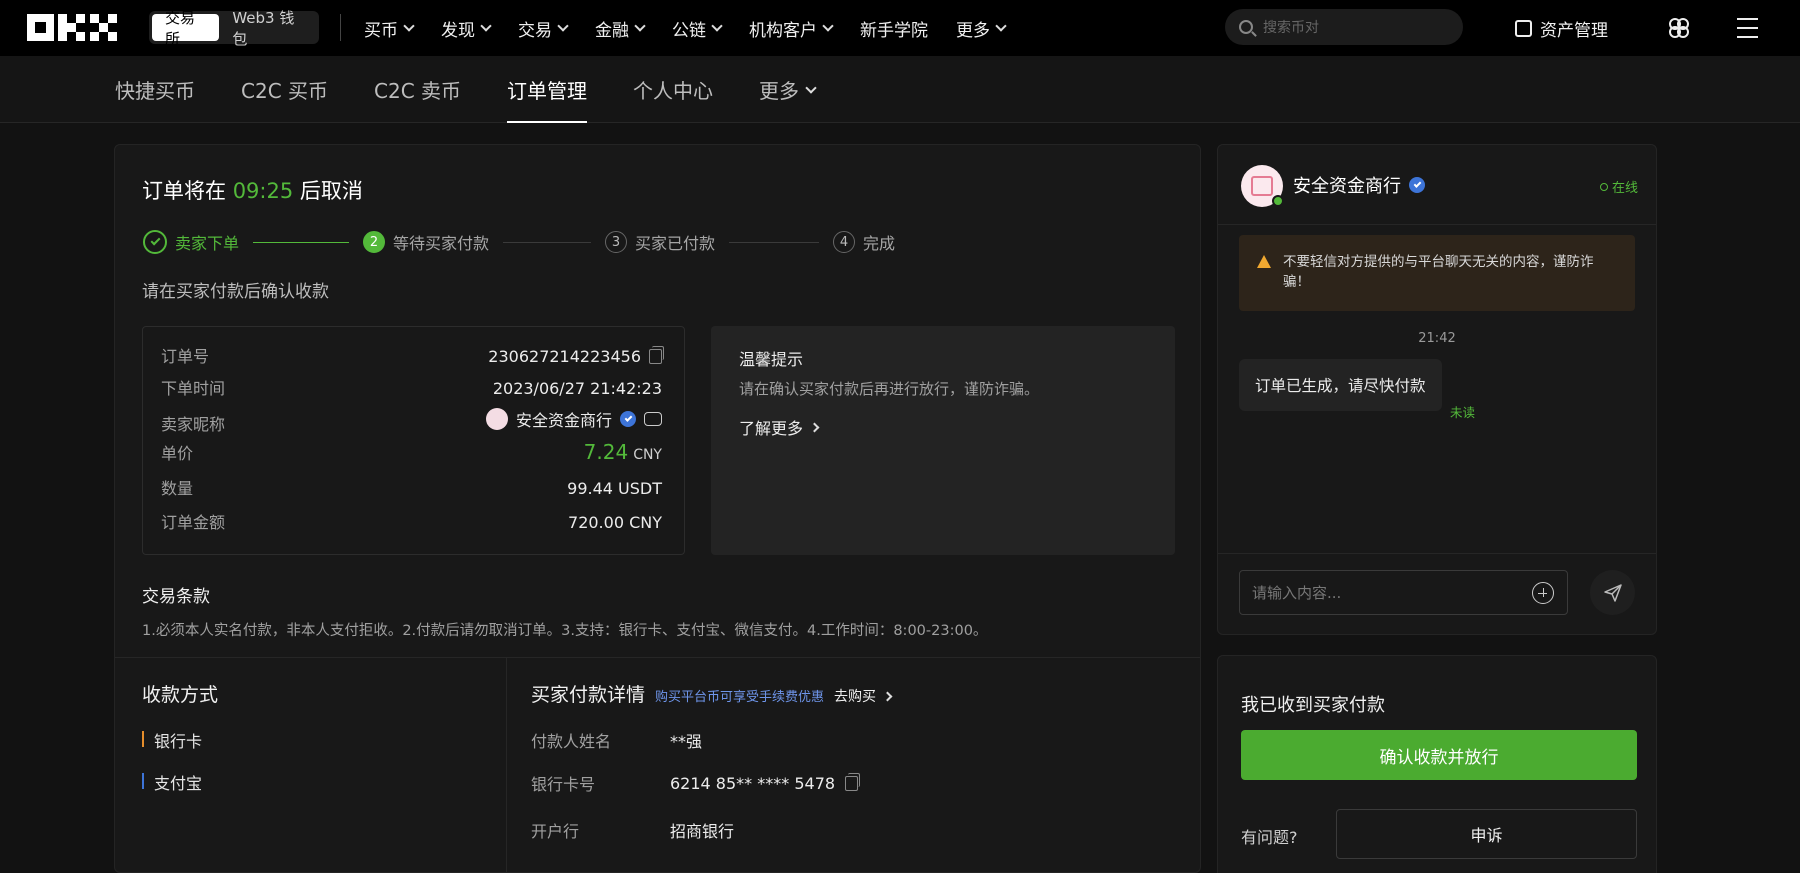  I want to click on tab-express-buy: 快捷买币, so click(155, 89).